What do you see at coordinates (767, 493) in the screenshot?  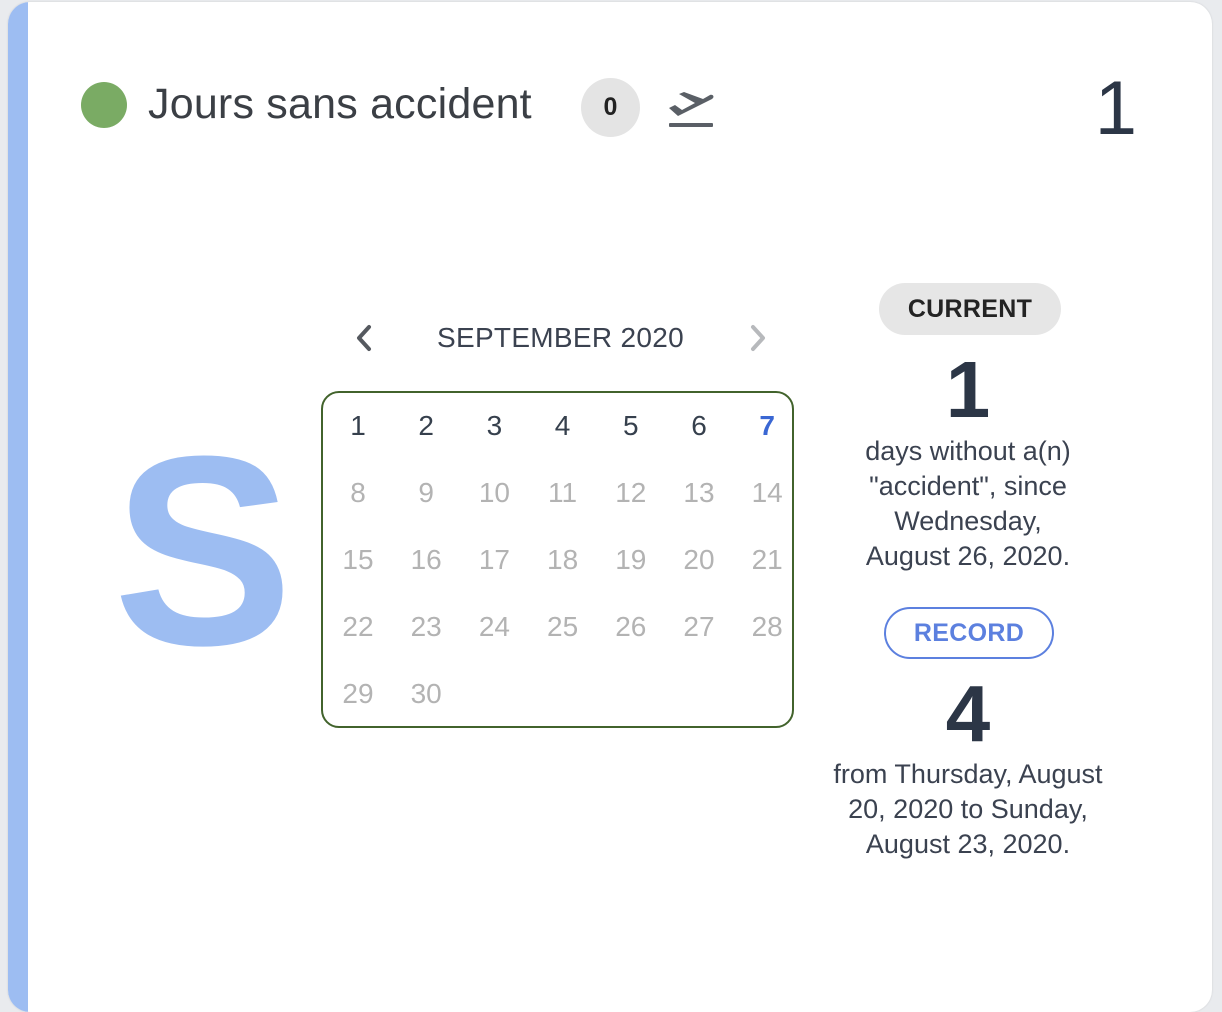 I see `calendar-day: 14` at bounding box center [767, 493].